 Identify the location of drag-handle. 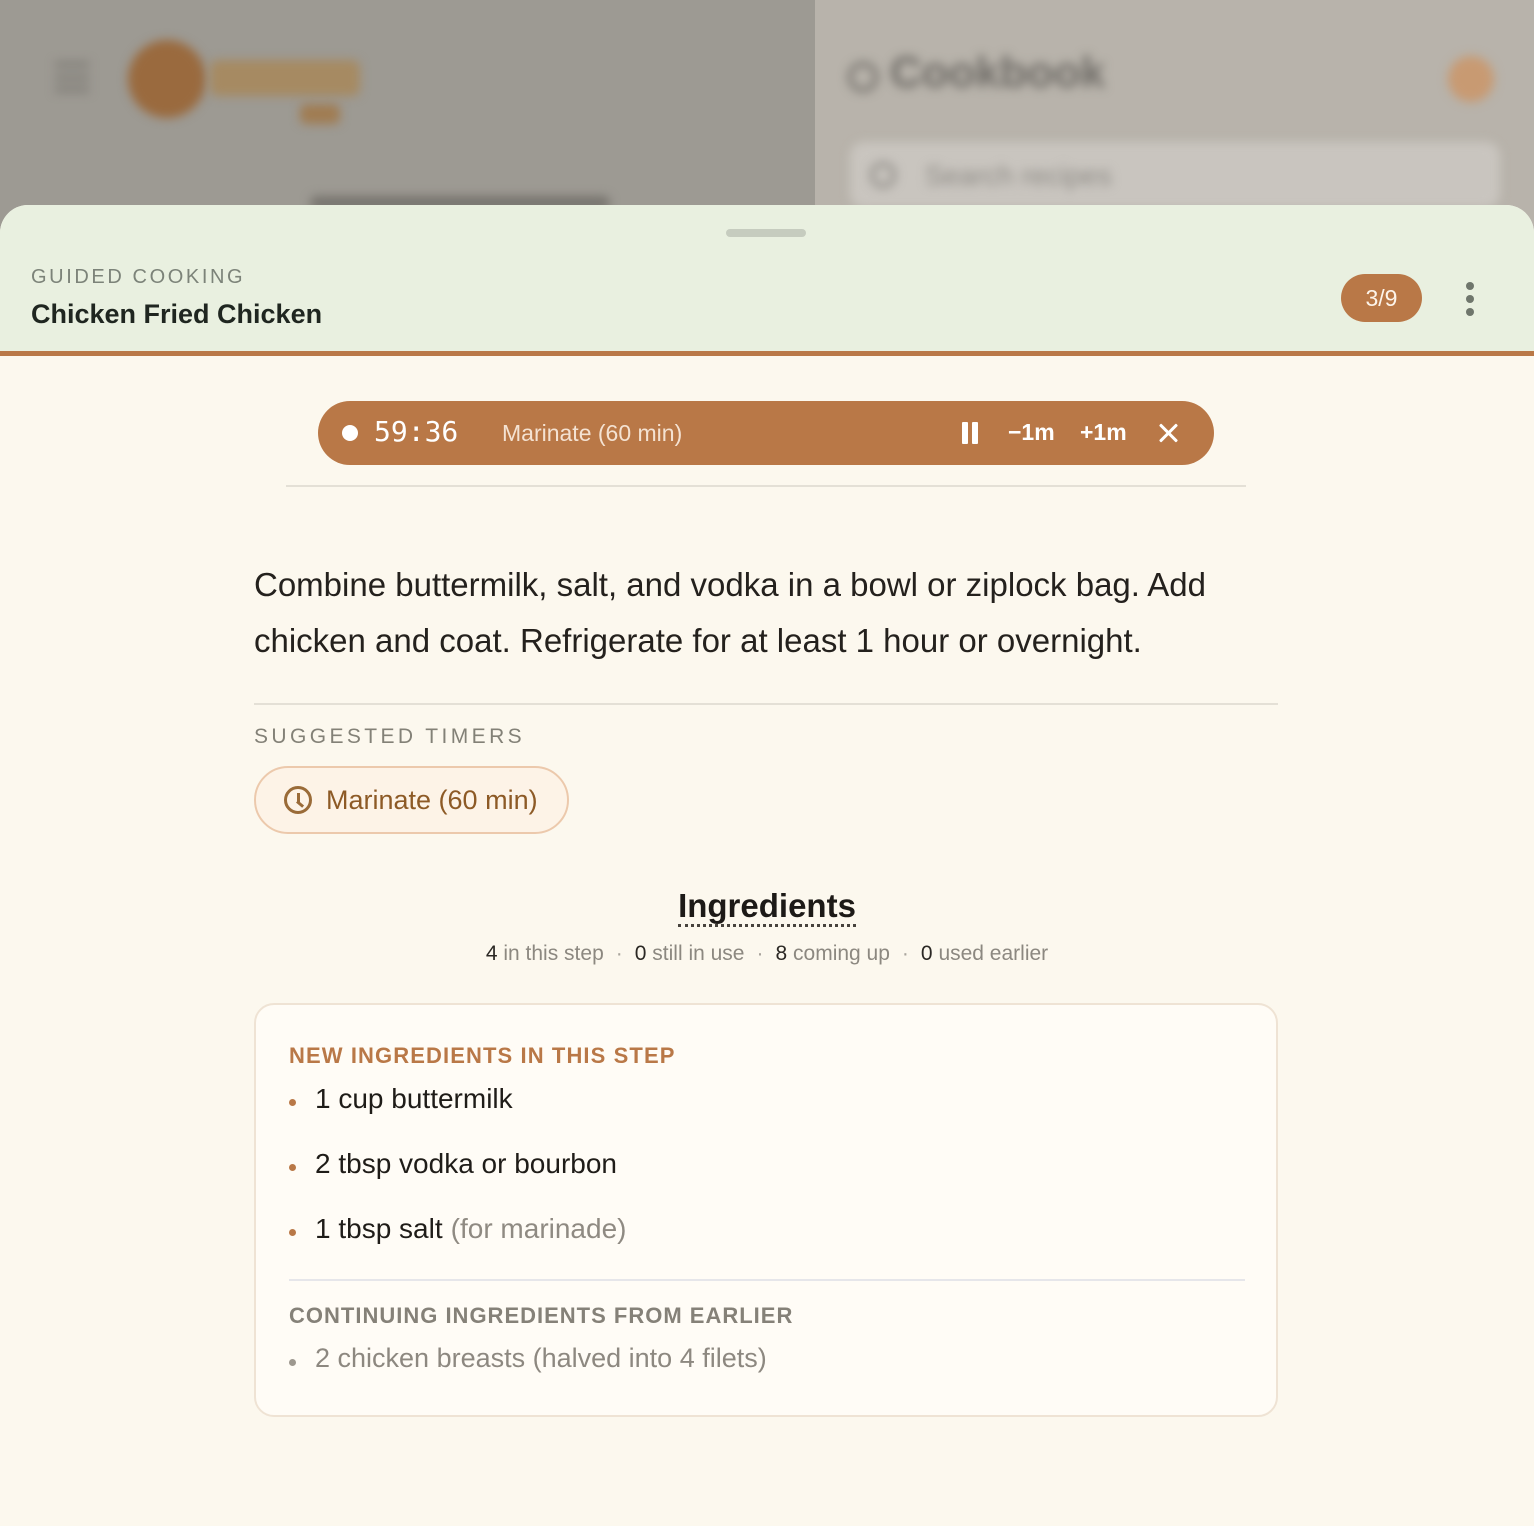
(766, 233).